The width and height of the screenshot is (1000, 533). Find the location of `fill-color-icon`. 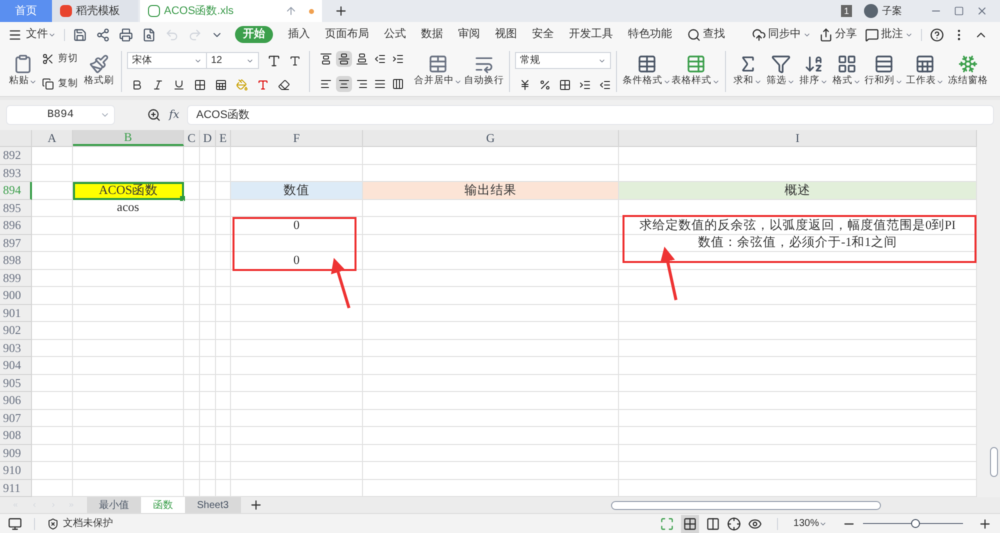

fill-color-icon is located at coordinates (242, 85).